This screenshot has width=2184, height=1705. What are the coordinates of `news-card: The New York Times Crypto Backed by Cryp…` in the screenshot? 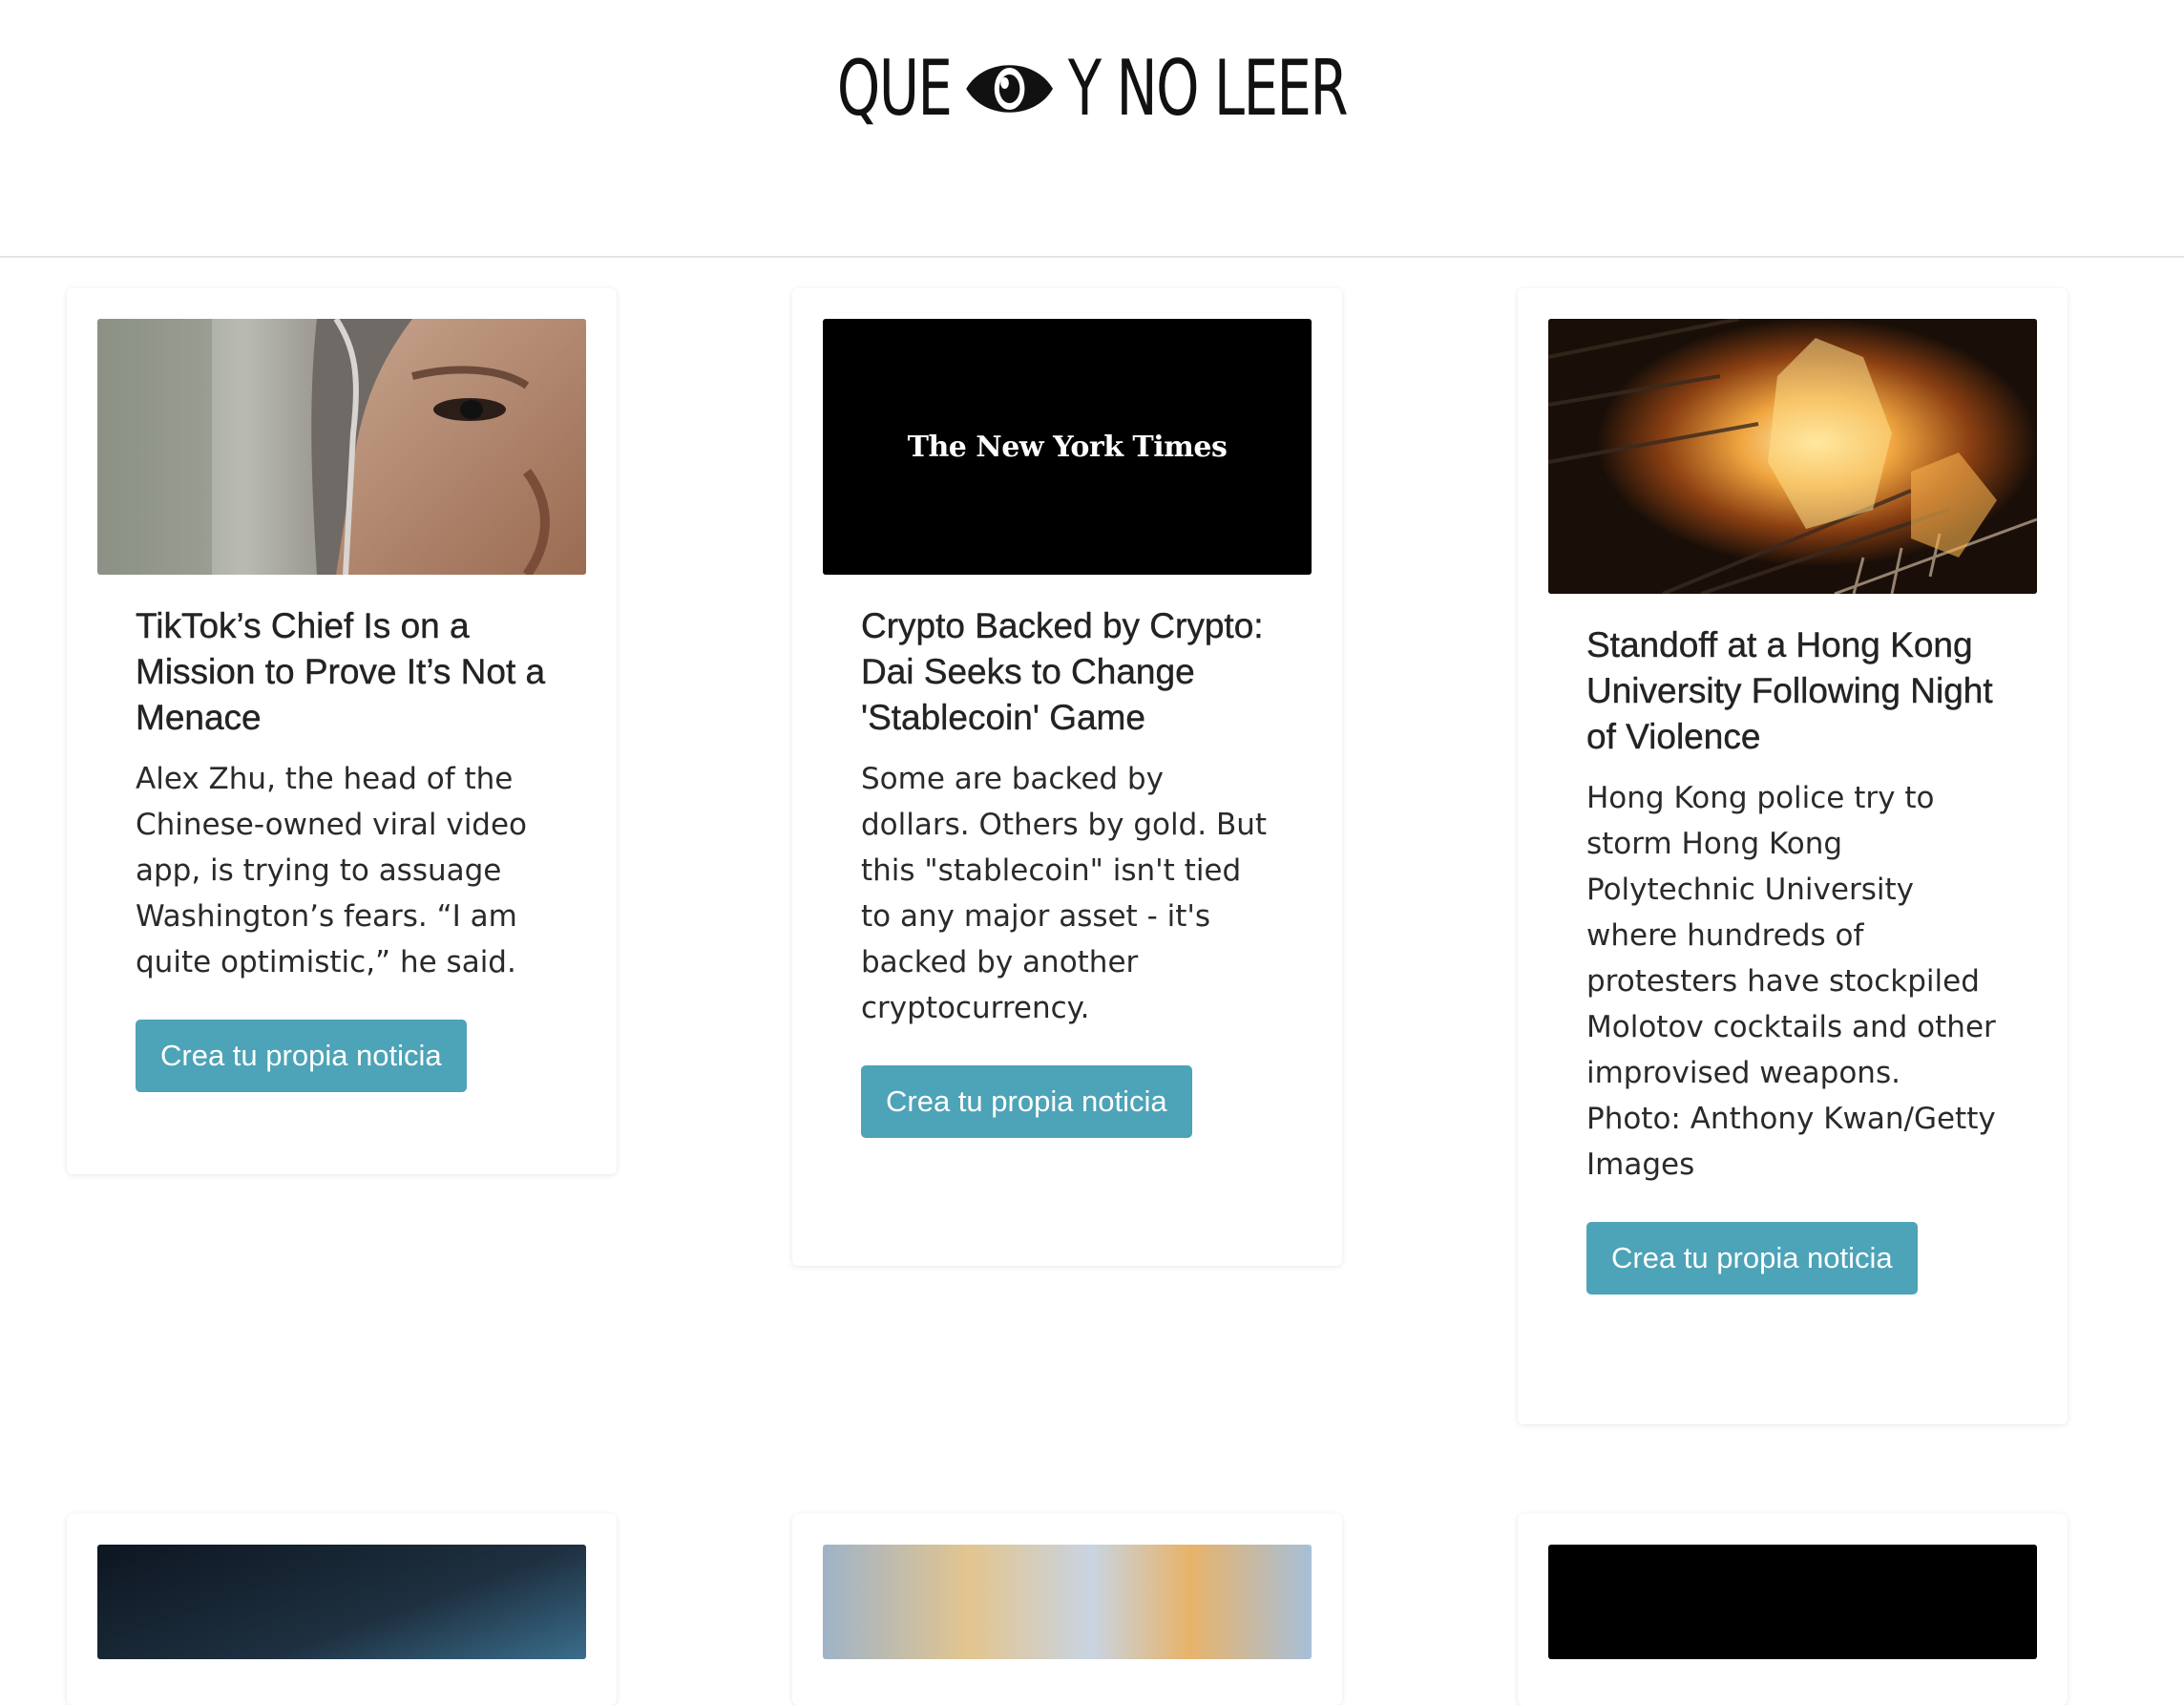 It's located at (1067, 777).